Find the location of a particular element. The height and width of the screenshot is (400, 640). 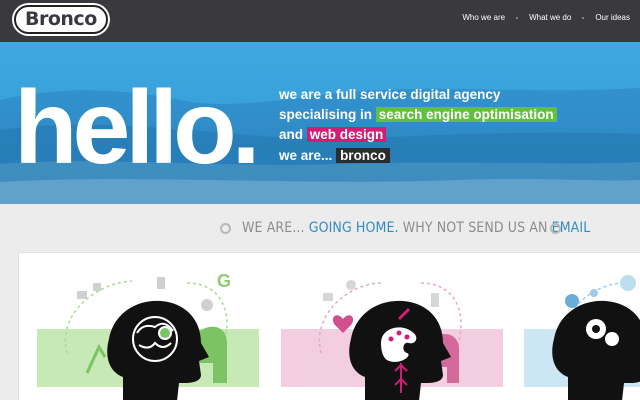

paint-palette-icon is located at coordinates (390, 340).